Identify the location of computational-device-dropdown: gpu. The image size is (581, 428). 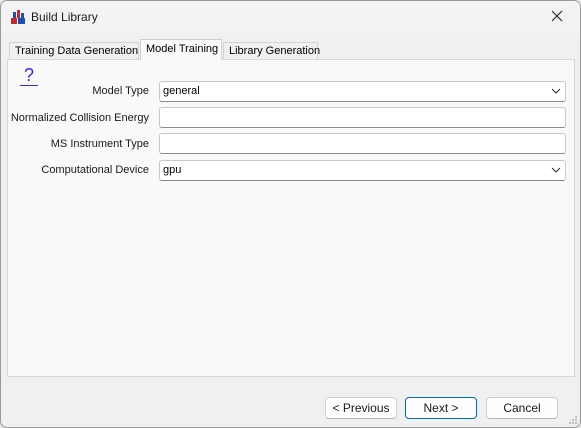
(362, 170).